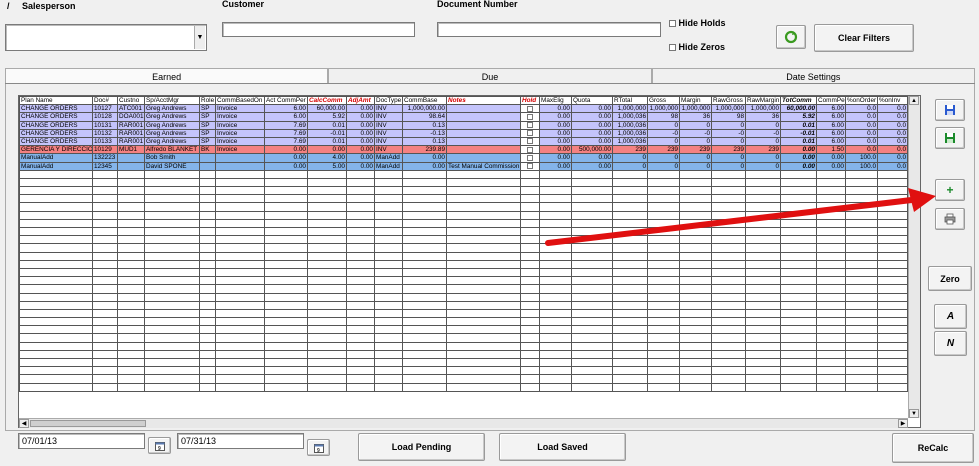  I want to click on table-cell: 12345, so click(105, 166).